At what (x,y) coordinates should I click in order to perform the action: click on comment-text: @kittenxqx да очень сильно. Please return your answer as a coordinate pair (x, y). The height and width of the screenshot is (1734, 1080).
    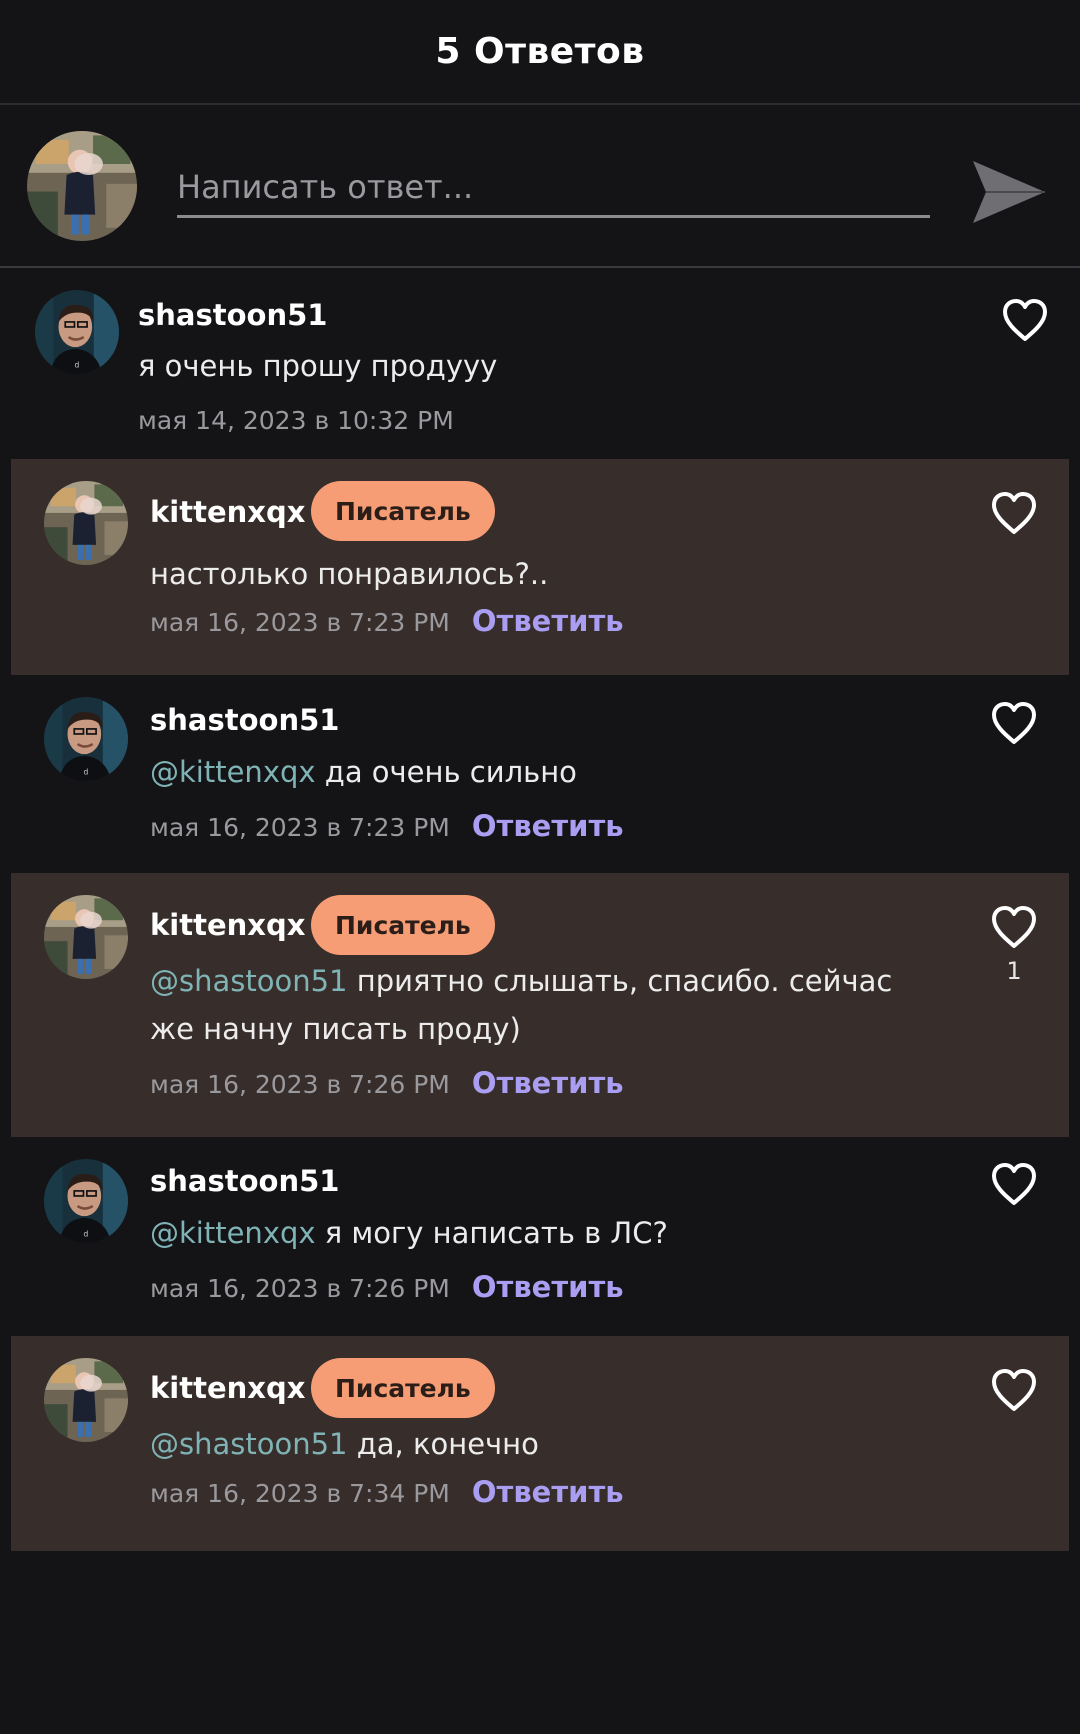
    Looking at the image, I should click on (530, 772).